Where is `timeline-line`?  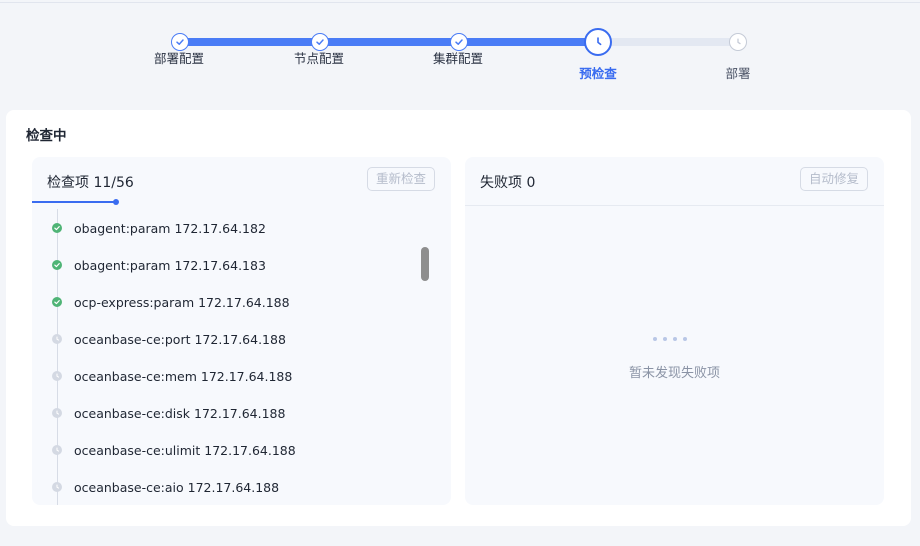 timeline-line is located at coordinates (57, 357).